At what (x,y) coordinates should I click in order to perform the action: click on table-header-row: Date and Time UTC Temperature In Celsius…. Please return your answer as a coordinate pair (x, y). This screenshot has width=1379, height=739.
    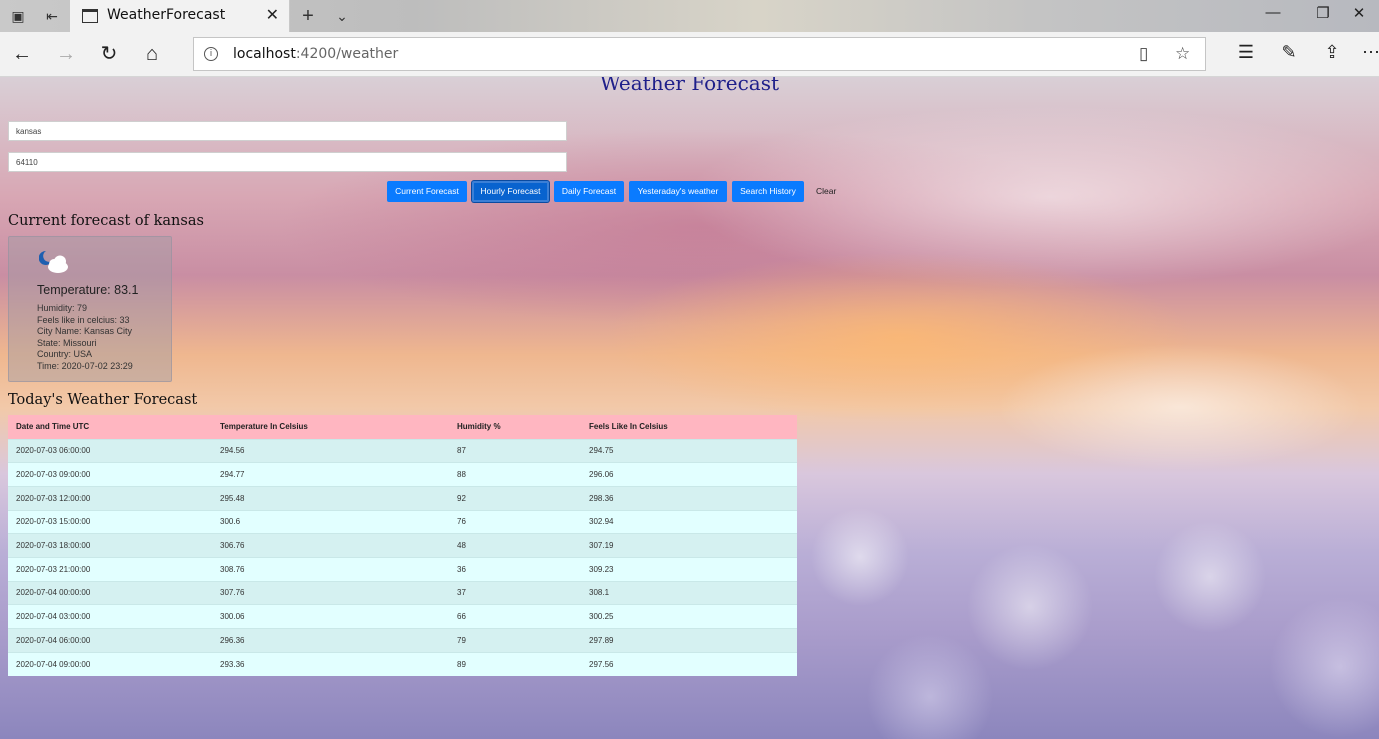
    Looking at the image, I should click on (402, 427).